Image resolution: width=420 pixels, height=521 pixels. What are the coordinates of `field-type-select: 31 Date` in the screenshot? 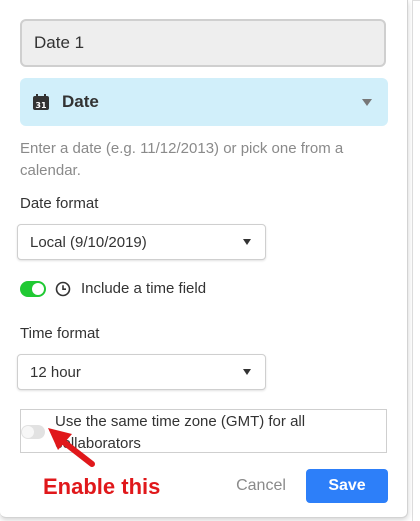 It's located at (204, 102).